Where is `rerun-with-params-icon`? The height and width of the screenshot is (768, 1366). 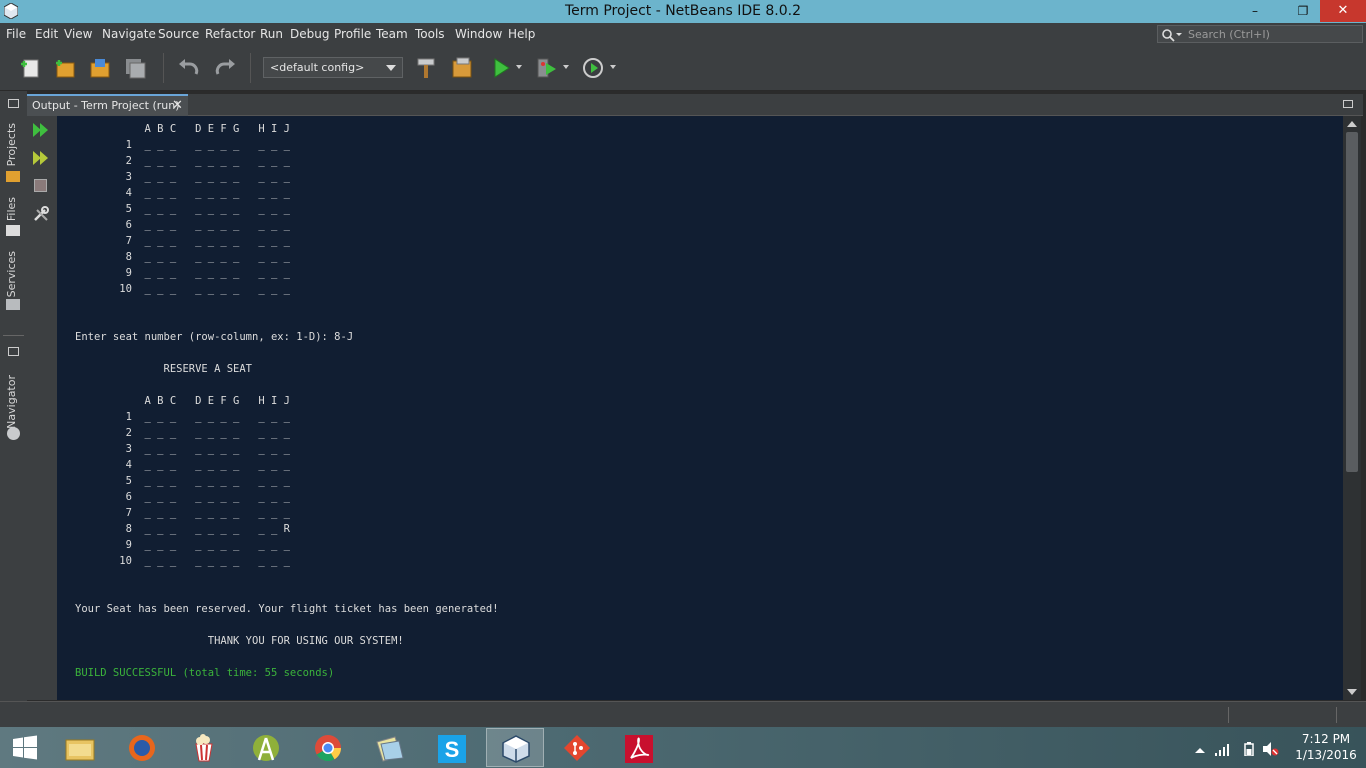
rerun-with-params-icon is located at coordinates (41, 159).